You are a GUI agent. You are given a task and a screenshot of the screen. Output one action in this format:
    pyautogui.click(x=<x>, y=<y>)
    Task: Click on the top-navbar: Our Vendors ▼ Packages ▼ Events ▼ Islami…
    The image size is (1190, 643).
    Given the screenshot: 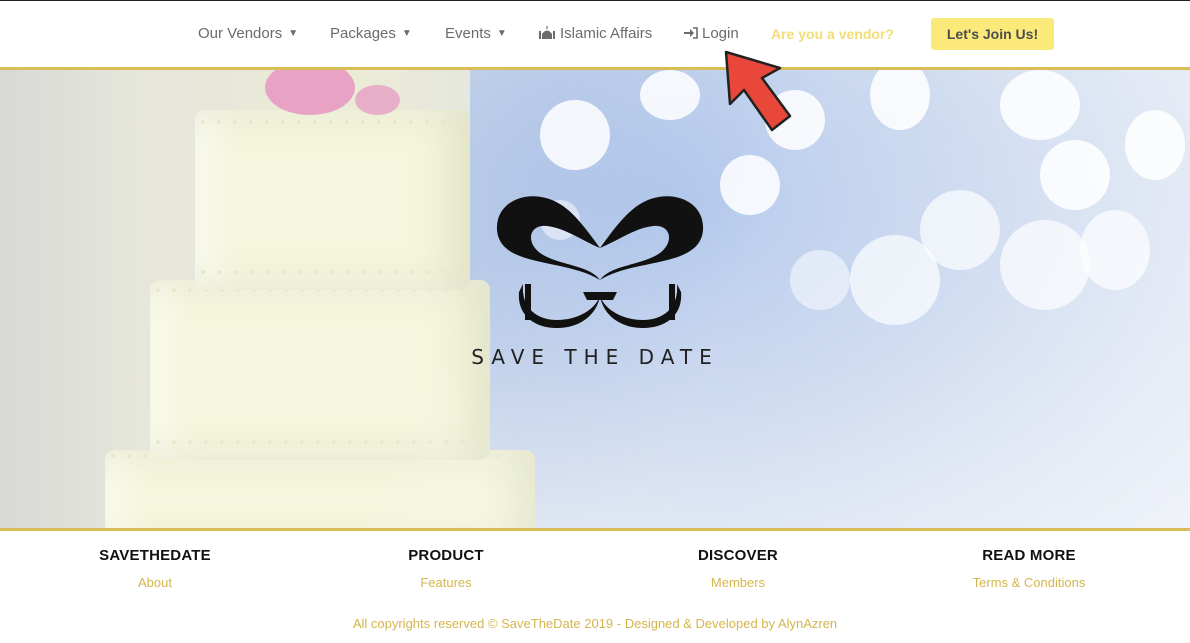 What is the action you would take?
    pyautogui.click(x=595, y=35)
    